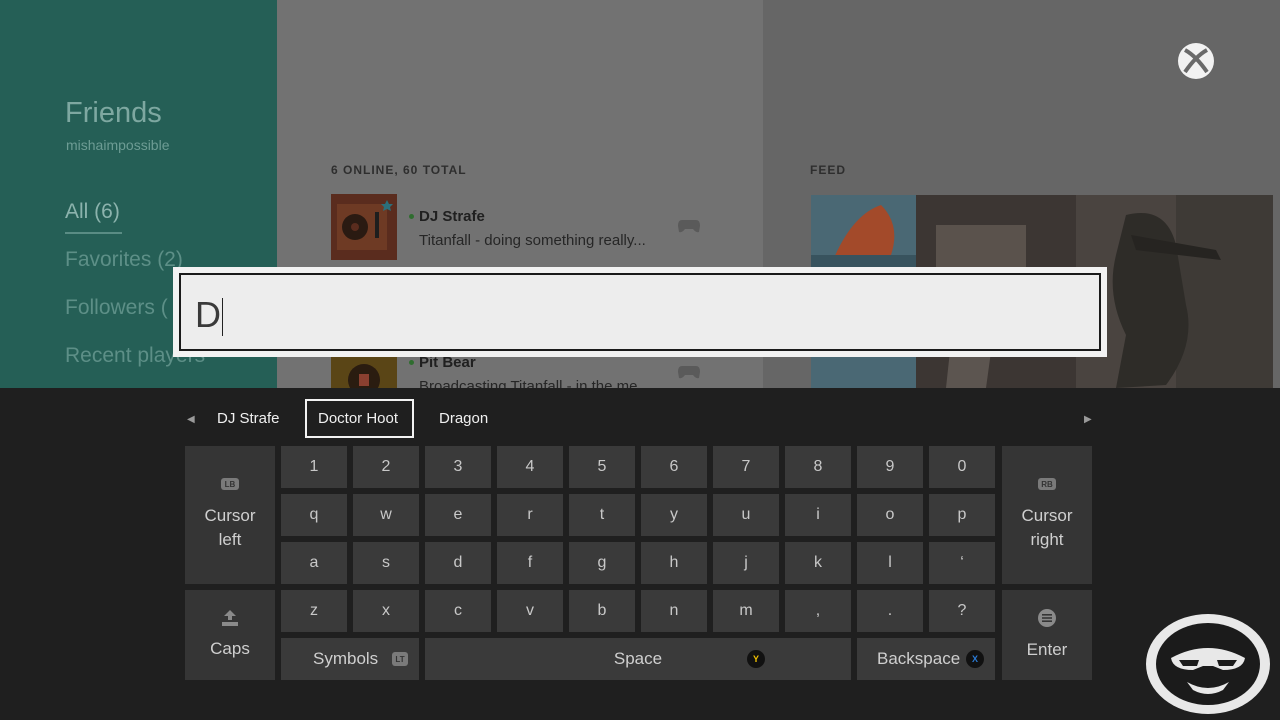 The height and width of the screenshot is (720, 1280). What do you see at coordinates (746, 467) in the screenshot?
I see `key-1-7: 7` at bounding box center [746, 467].